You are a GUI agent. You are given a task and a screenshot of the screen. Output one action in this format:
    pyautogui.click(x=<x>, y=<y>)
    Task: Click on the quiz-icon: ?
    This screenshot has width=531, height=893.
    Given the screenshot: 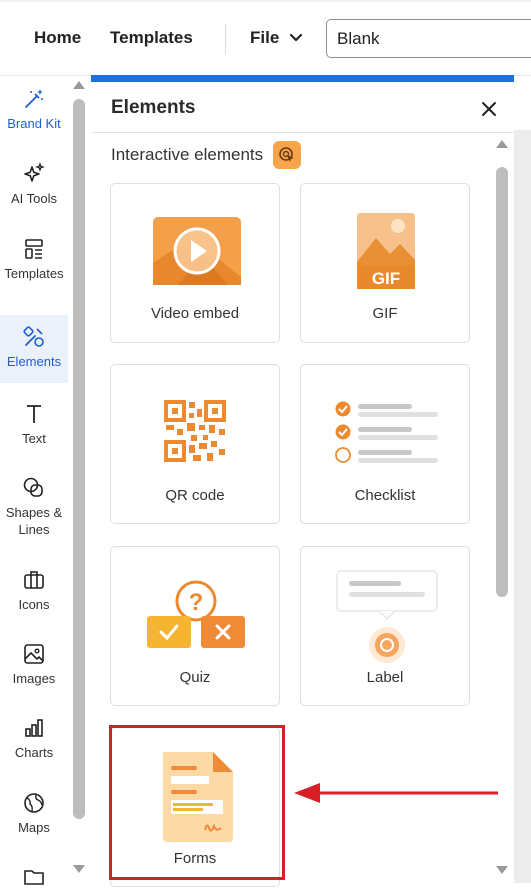 What is the action you would take?
    pyautogui.click(x=196, y=614)
    